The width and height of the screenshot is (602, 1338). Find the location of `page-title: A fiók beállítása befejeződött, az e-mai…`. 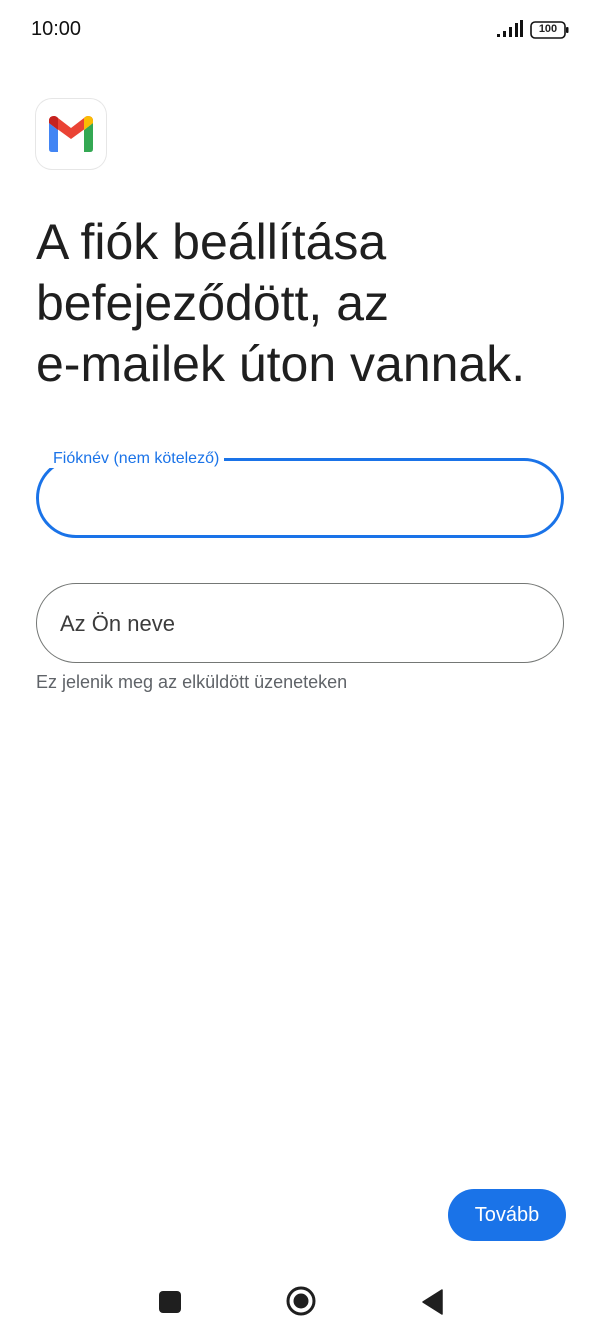

page-title: A fiók beállítása befejeződött, az e-mai… is located at coordinates (281, 303).